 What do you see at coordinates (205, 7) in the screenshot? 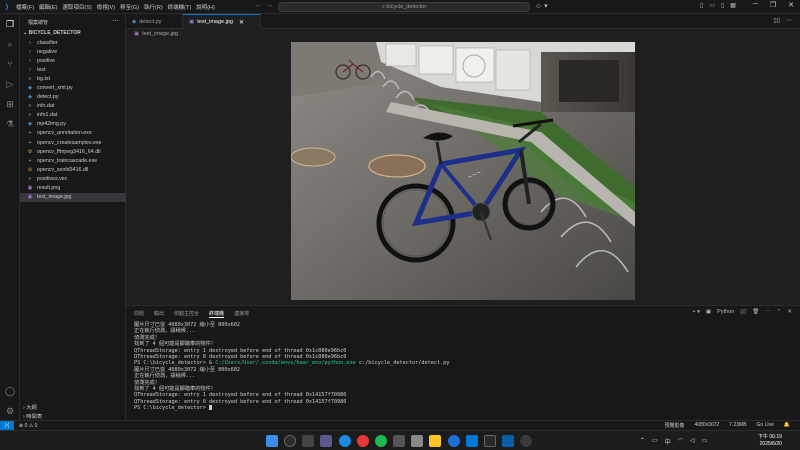
I see `menu-item: 說明(H)` at bounding box center [205, 7].